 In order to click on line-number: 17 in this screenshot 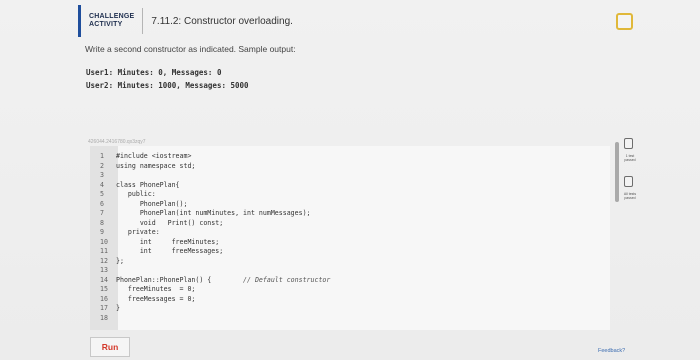, I will do `click(104, 308)`.